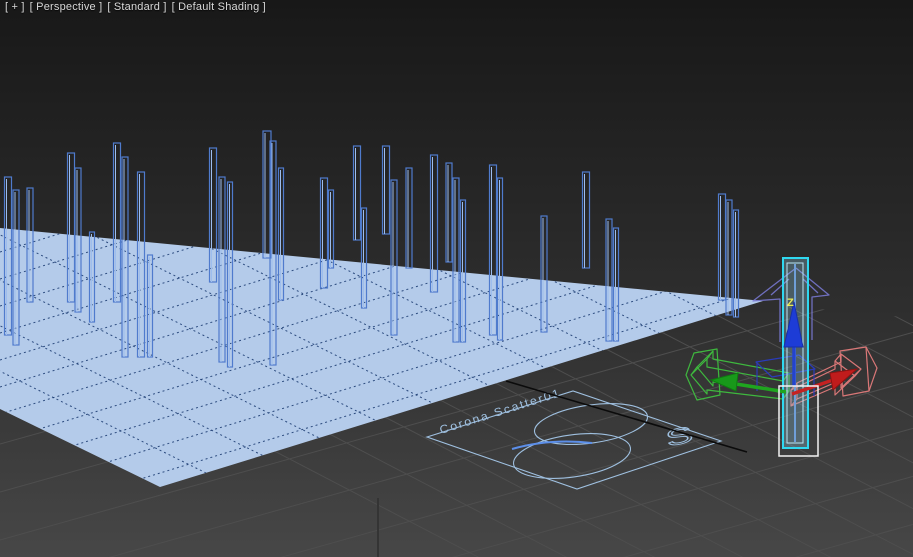  Describe the element at coordinates (790, 303) in the screenshot. I see `gizmo-z-label: Z` at that location.